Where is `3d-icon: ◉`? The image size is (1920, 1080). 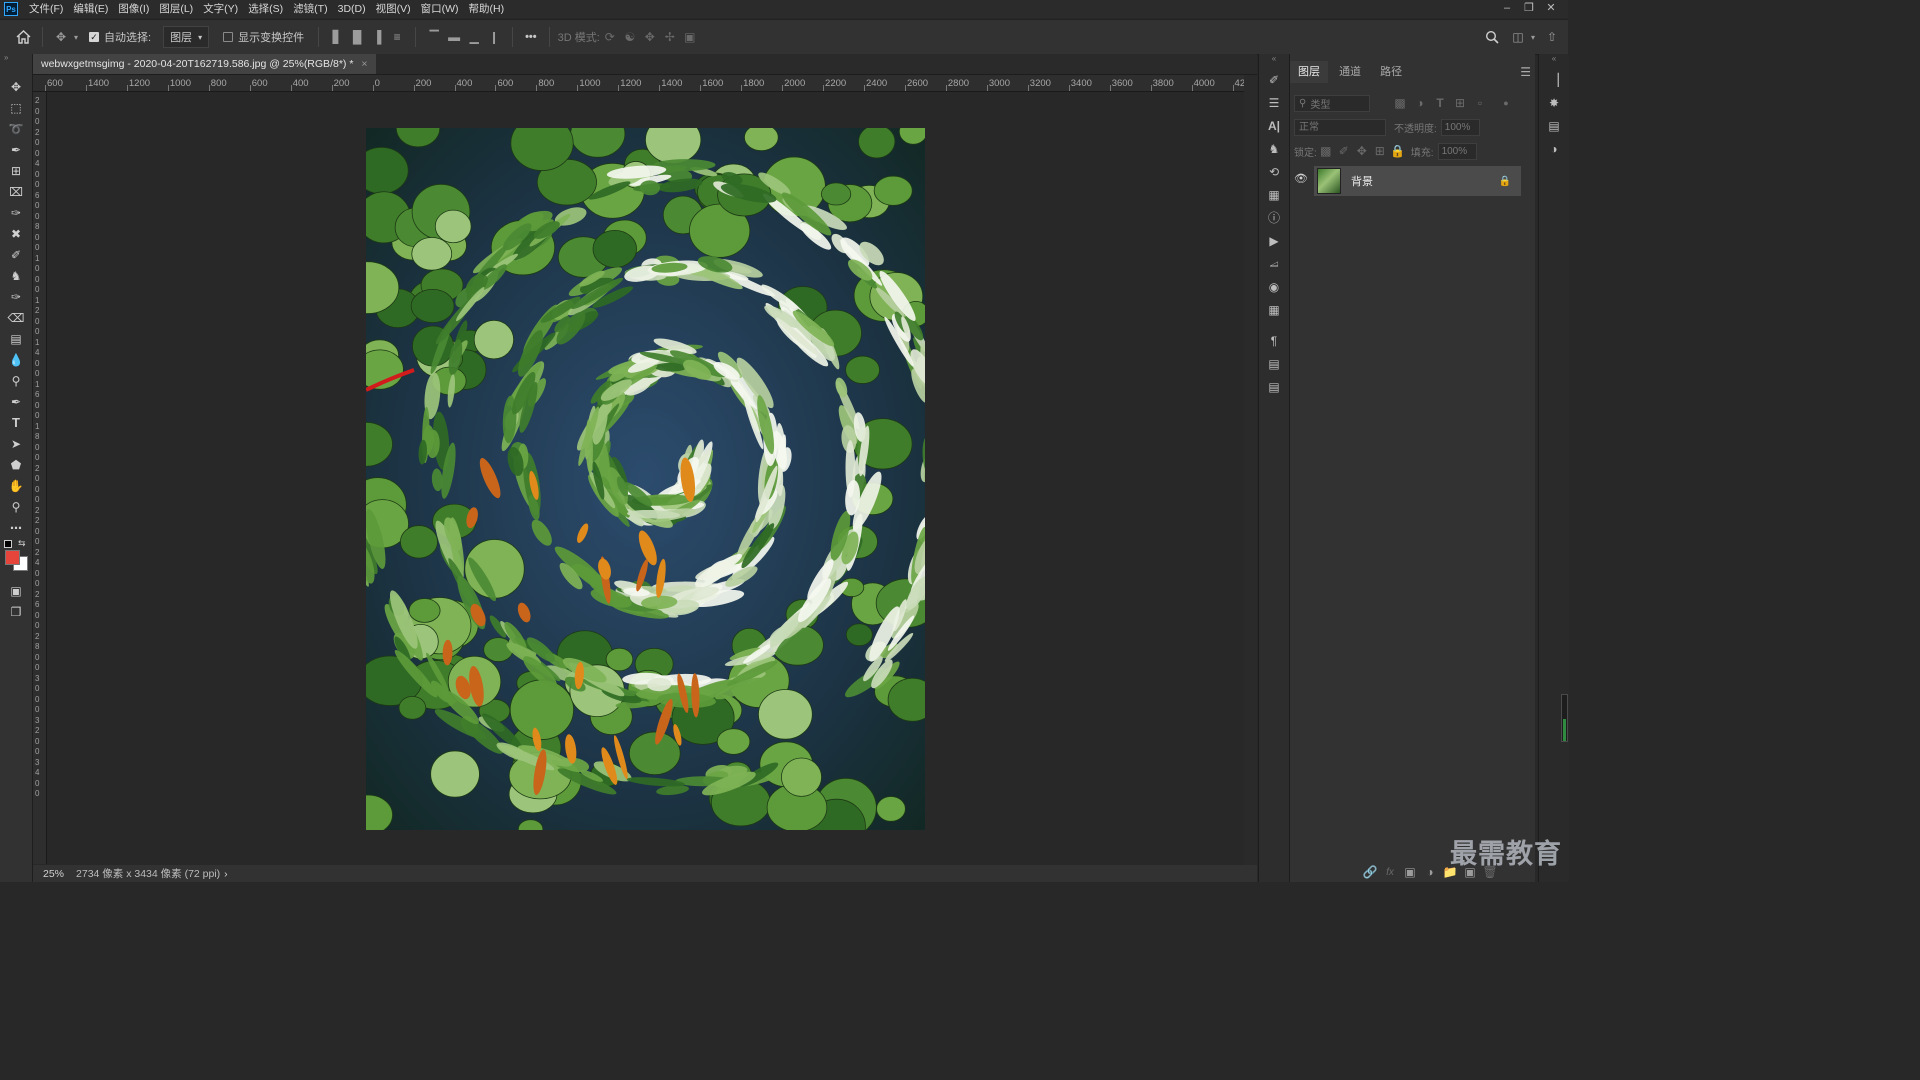 3d-icon: ◉ is located at coordinates (1274, 286).